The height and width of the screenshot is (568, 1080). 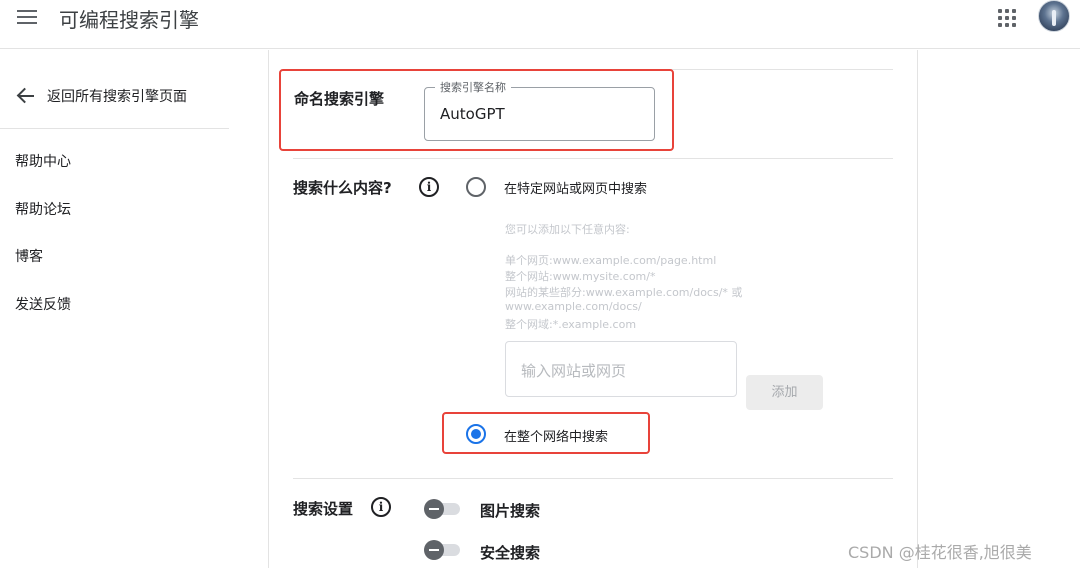 I want to click on image-search-label: 图片搜索, so click(x=510, y=511).